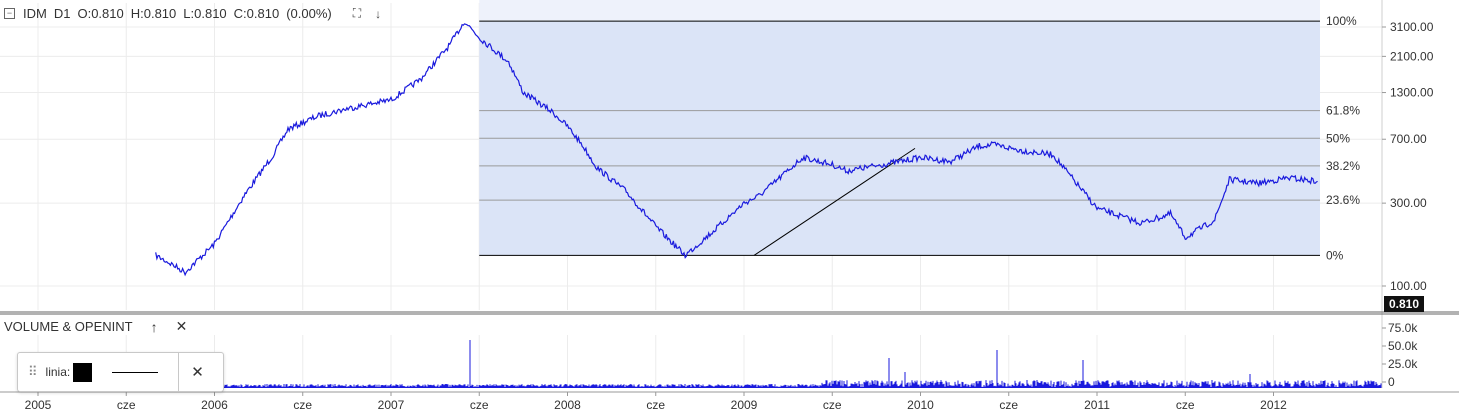 The image size is (1459, 414). I want to click on time-axis-label: 2006, so click(214, 405).